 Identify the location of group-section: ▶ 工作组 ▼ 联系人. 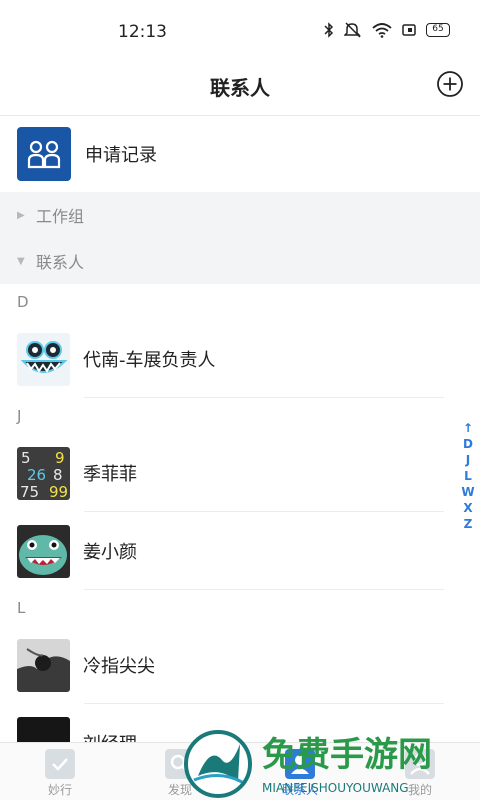
(240, 238).